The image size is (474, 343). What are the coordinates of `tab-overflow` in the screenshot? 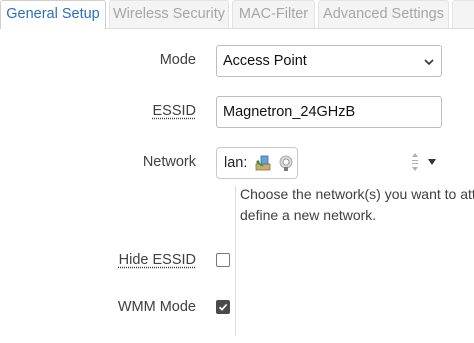 It's located at (463, 14).